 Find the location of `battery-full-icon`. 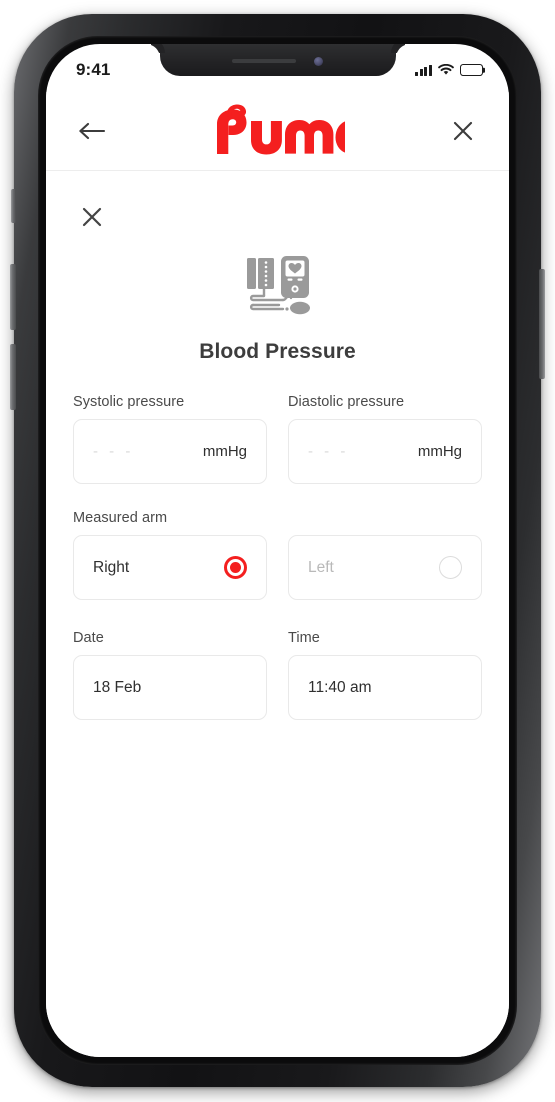

battery-full-icon is located at coordinates (471, 70).